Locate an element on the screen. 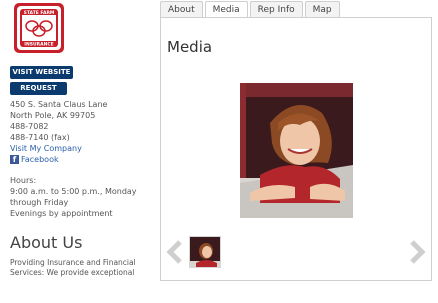  previous-arrow-icon is located at coordinates (175, 252).